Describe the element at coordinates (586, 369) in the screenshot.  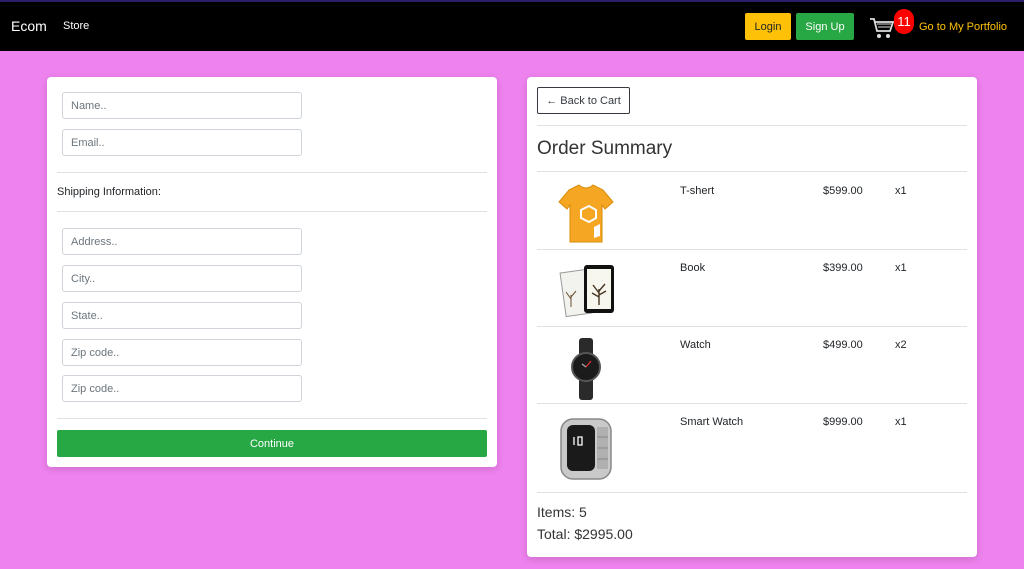
I see `watch-image` at that location.